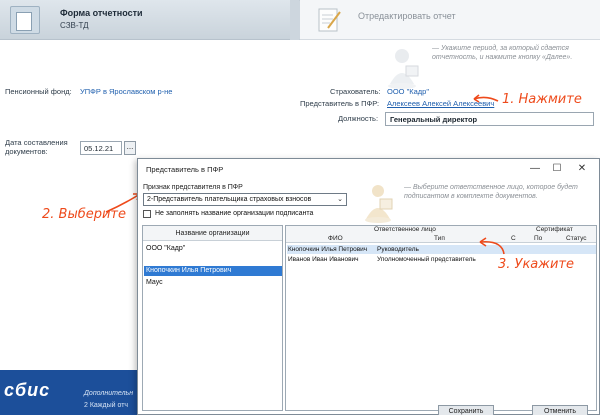 The width and height of the screenshot is (600, 415). What do you see at coordinates (576, 238) in the screenshot?
I see `column-header-status: Статус` at bounding box center [576, 238].